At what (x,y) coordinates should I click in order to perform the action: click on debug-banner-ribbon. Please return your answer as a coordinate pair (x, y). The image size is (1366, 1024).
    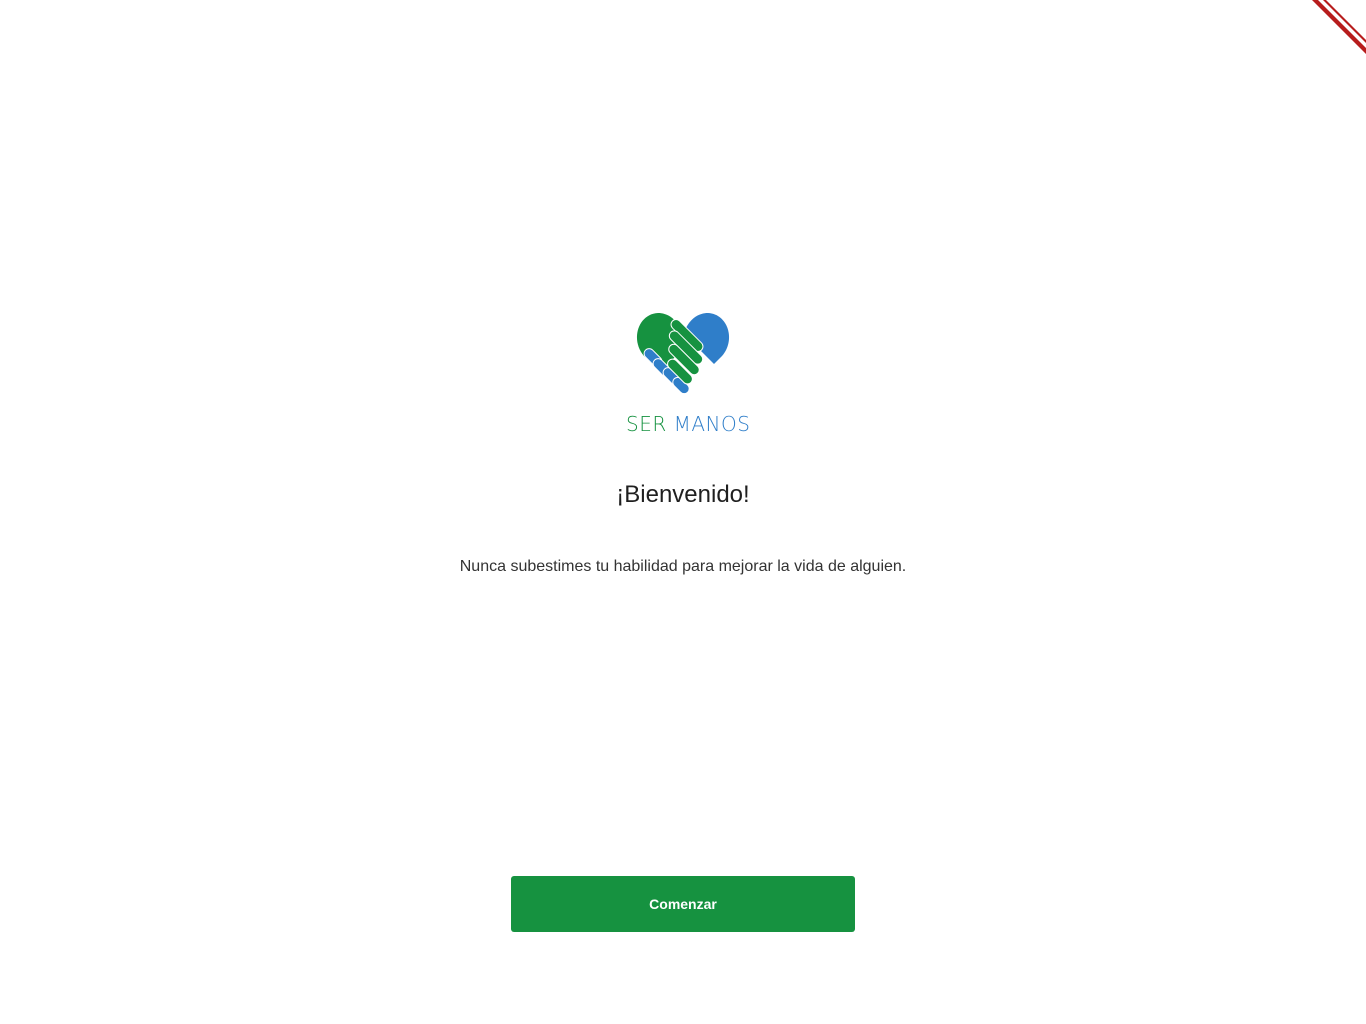
    Looking at the image, I should click on (1336, 30).